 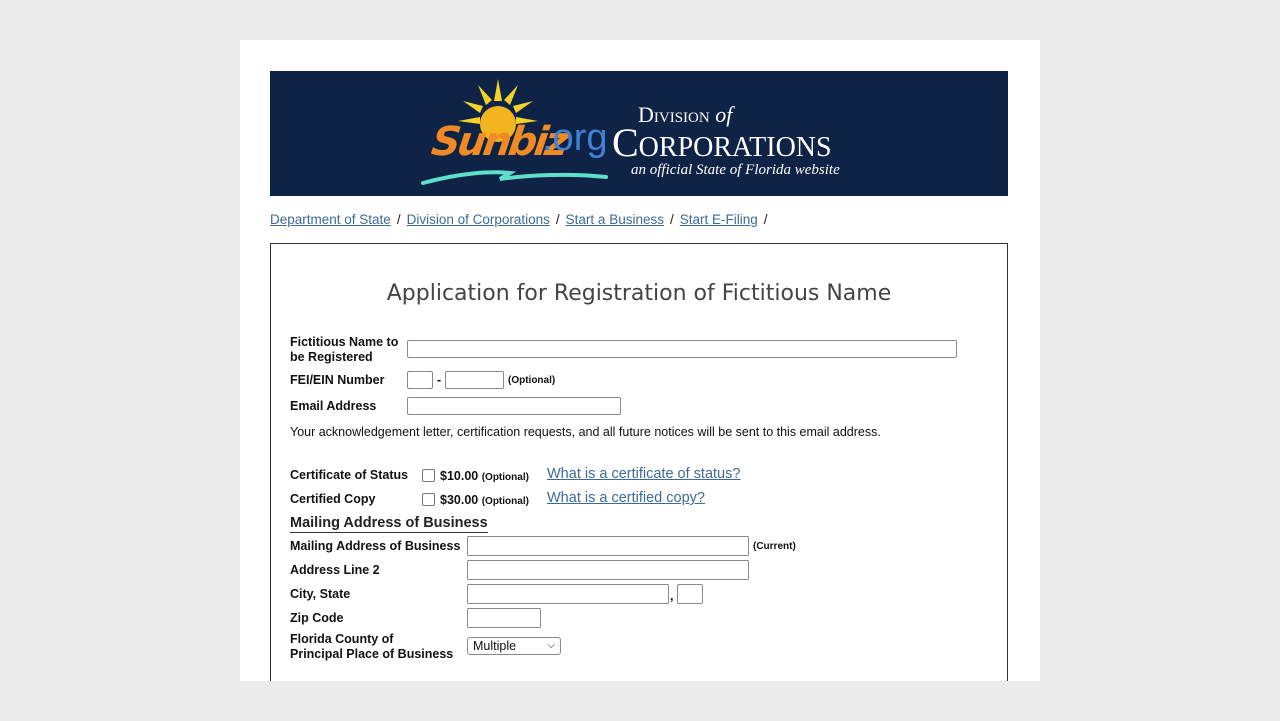 I want to click on certified-copy-label: Certified Copy, so click(x=333, y=499).